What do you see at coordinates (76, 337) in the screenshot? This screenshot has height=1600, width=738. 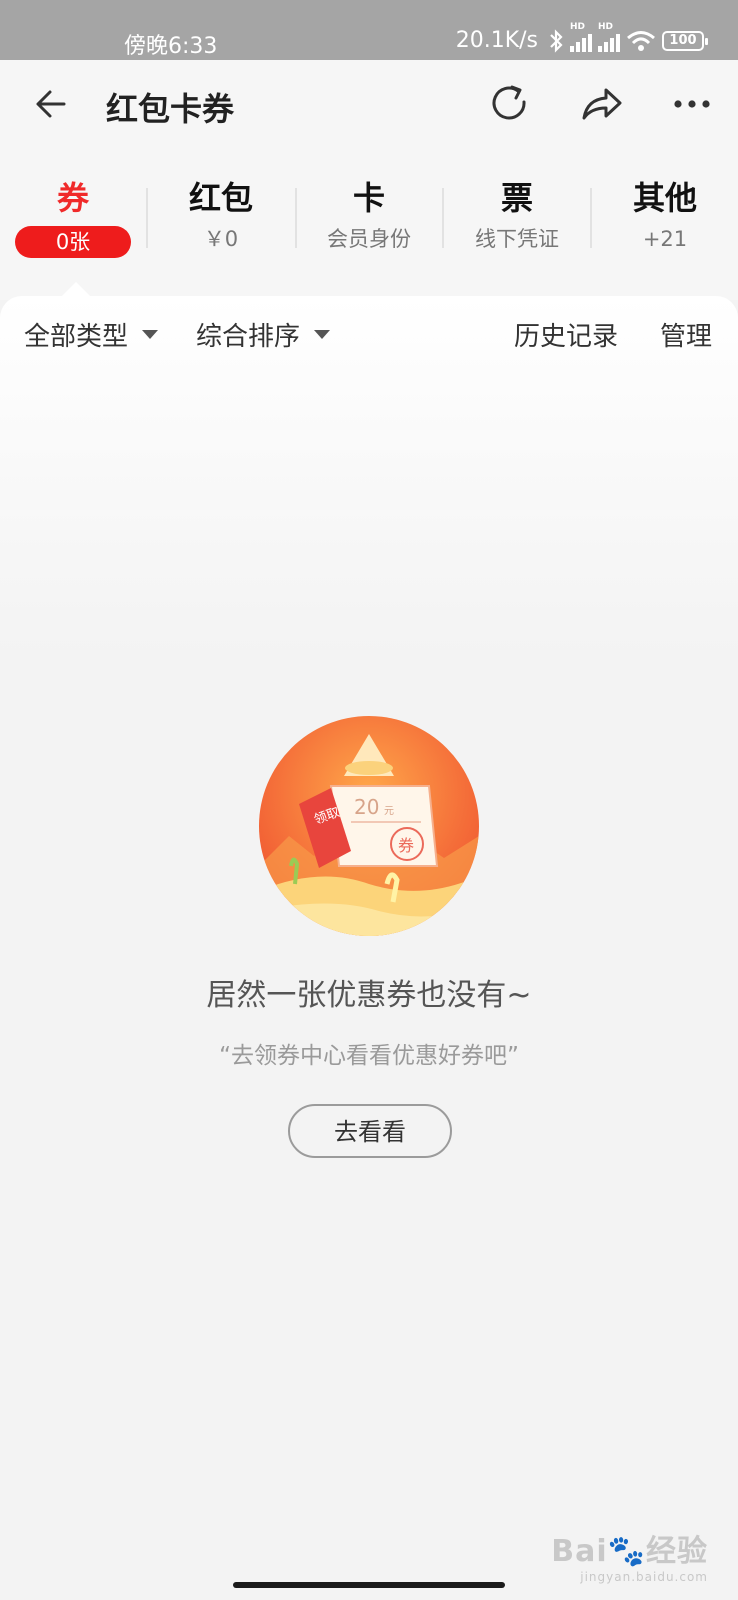 I see `type-filter-label: 全部类型` at bounding box center [76, 337].